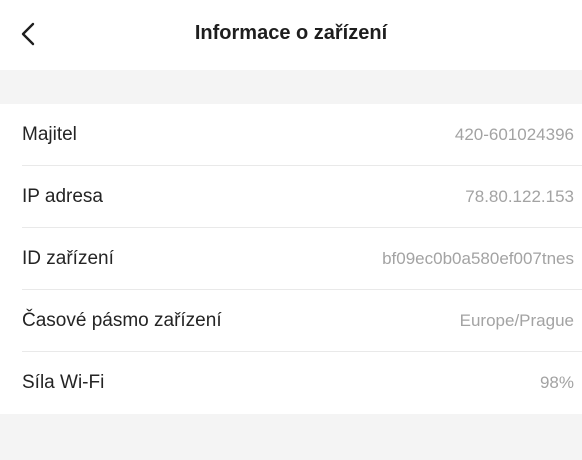 The width and height of the screenshot is (582, 460). I want to click on owner-value: 420-601024396, so click(514, 134).